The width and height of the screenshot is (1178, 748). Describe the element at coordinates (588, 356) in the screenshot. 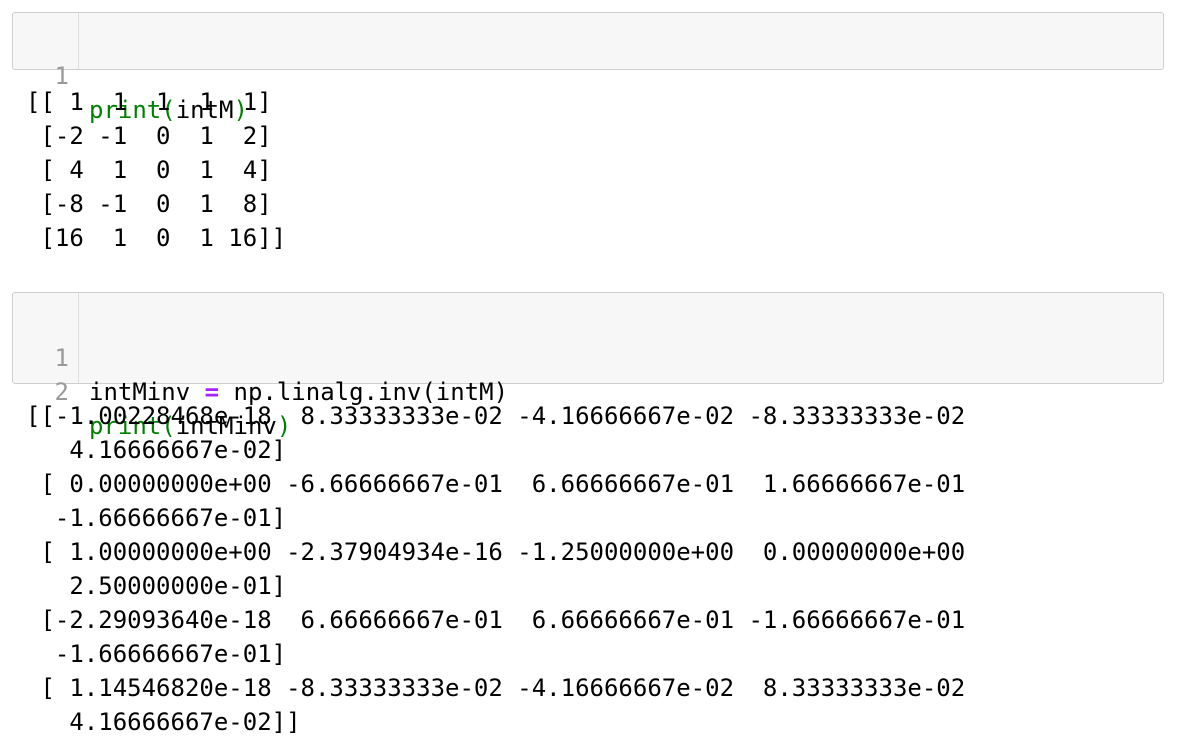

I see `code-line: 1 intMinv = np.linalg.inv(intM)` at that location.